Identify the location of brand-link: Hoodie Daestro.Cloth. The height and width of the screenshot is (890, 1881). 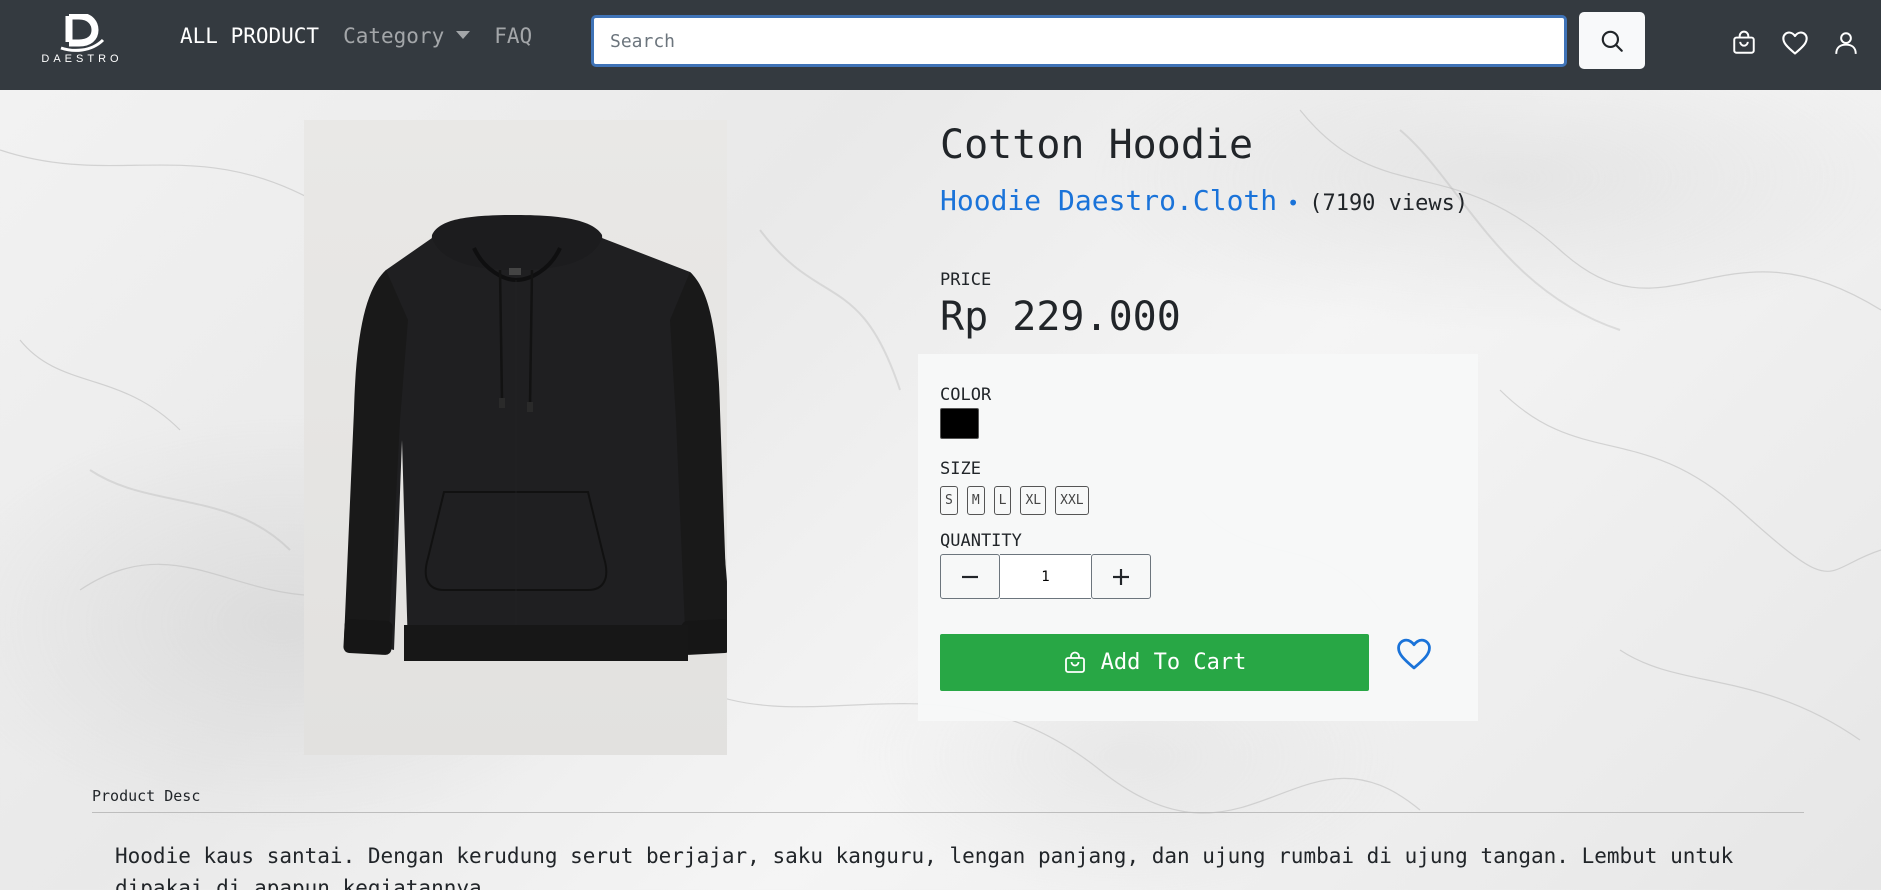
(1108, 200).